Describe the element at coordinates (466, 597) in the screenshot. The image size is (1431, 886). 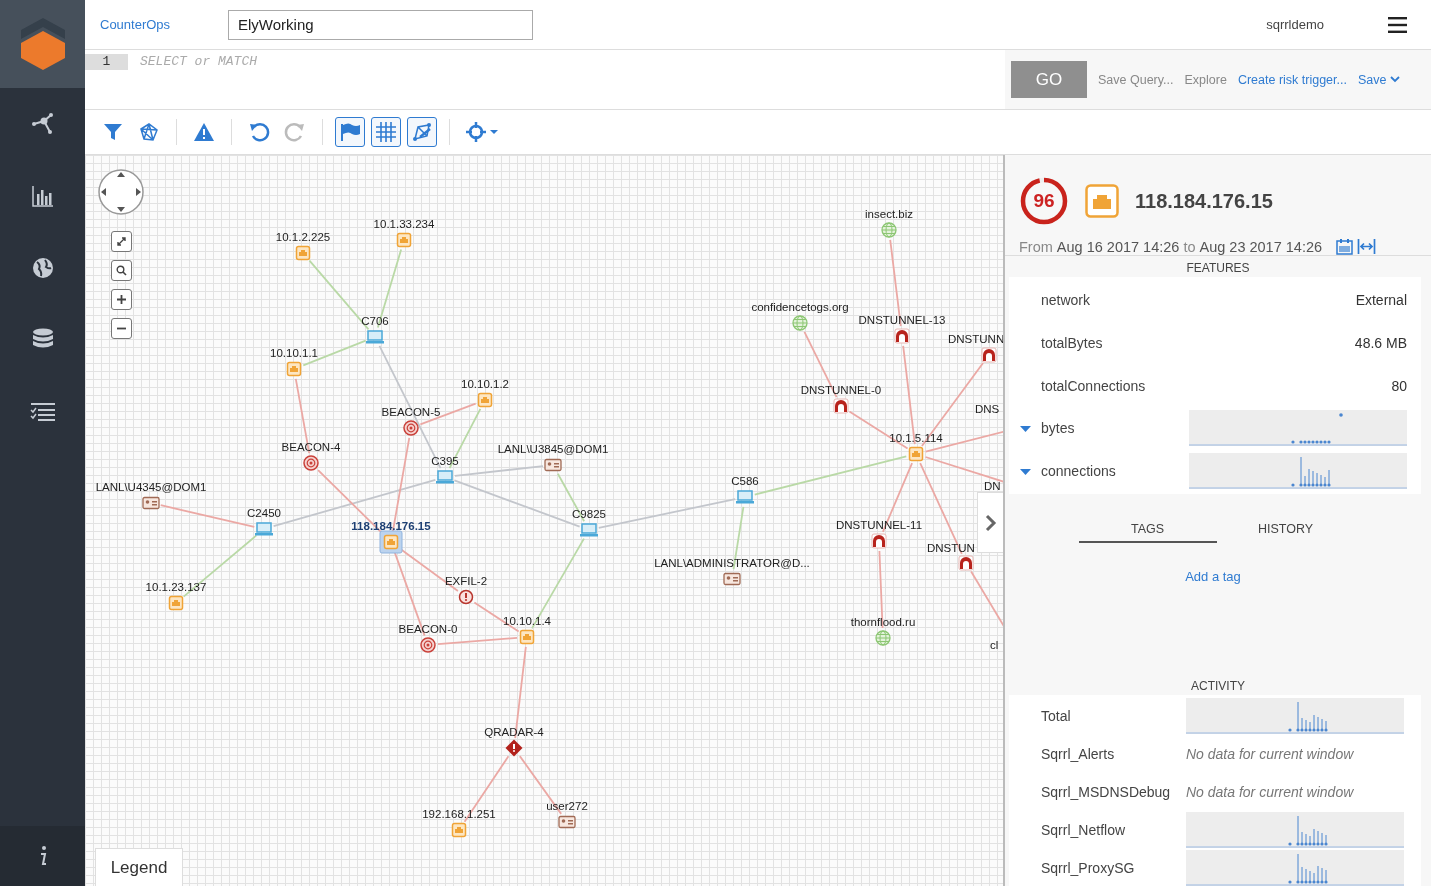
I see `alert-icon` at that location.